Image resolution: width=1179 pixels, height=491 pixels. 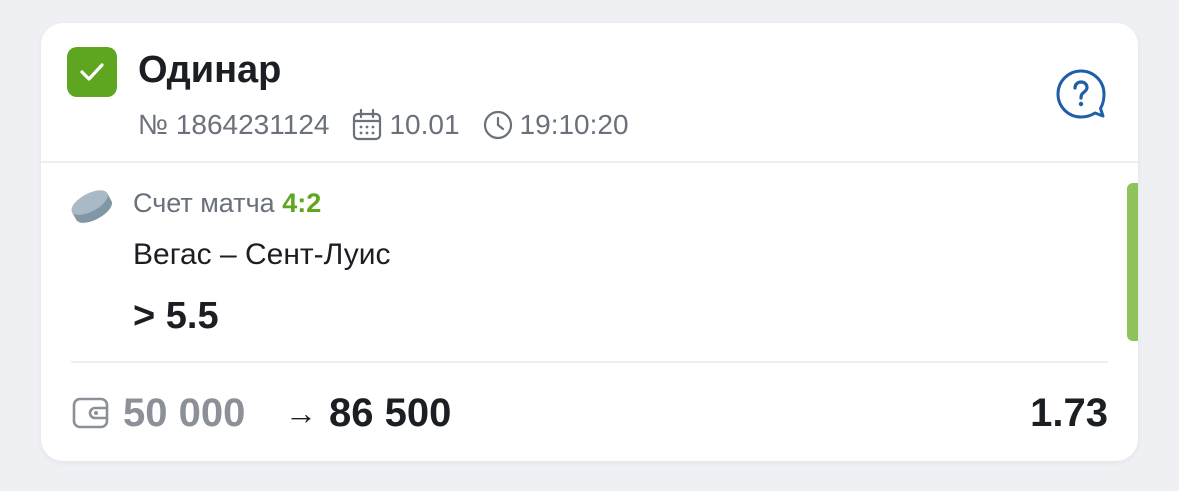 What do you see at coordinates (184, 413) in the screenshot?
I see `stake-amount: 50 000` at bounding box center [184, 413].